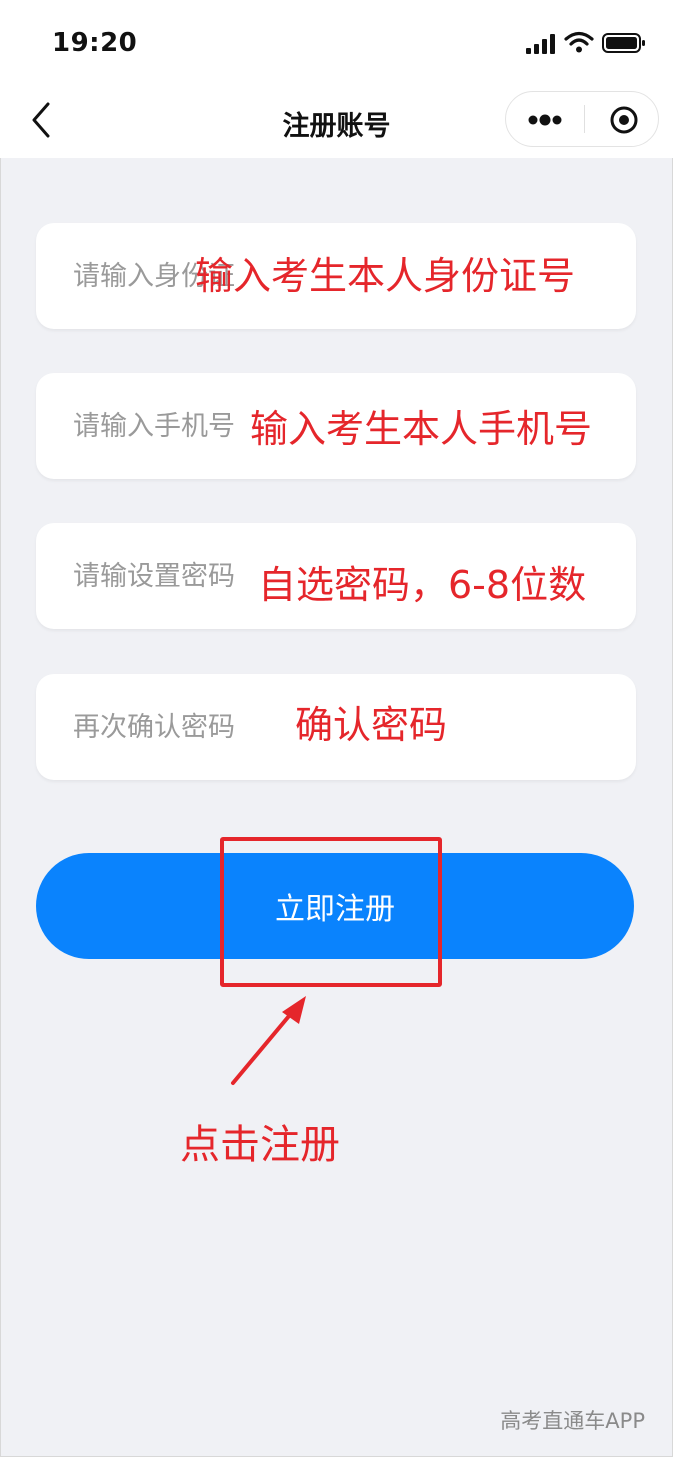  Describe the element at coordinates (422, 585) in the screenshot. I see `password-annotation: 自选密码，6-8位数` at that location.